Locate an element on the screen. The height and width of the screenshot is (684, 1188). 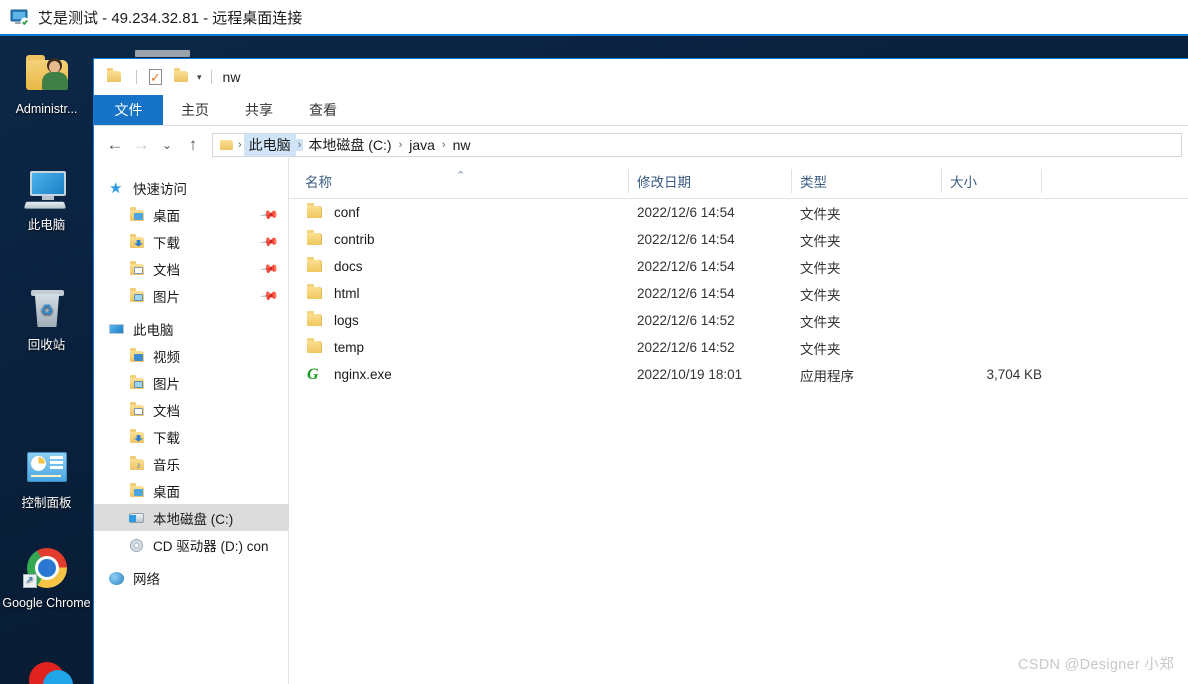
table-row: logs 2022/12/6 14:52 文件夹 is located at coordinates (738, 320).